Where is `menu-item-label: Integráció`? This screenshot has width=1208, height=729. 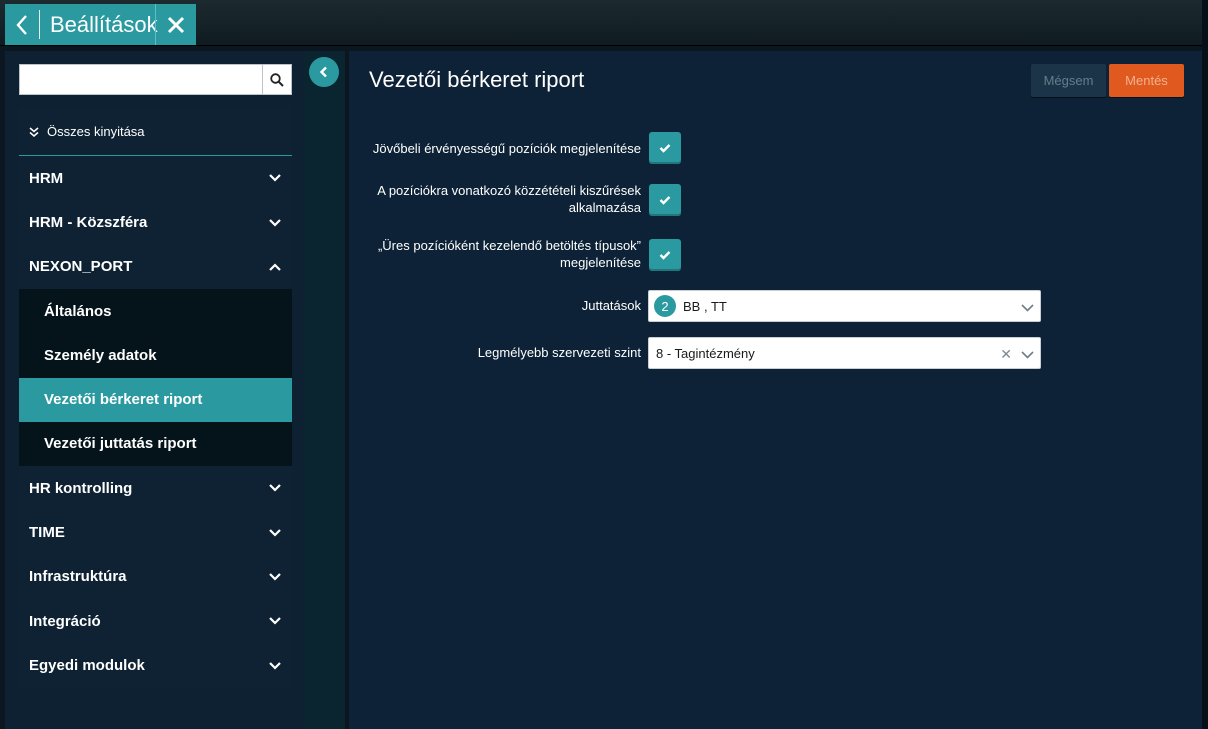
menu-item-label: Integráció is located at coordinates (65, 621).